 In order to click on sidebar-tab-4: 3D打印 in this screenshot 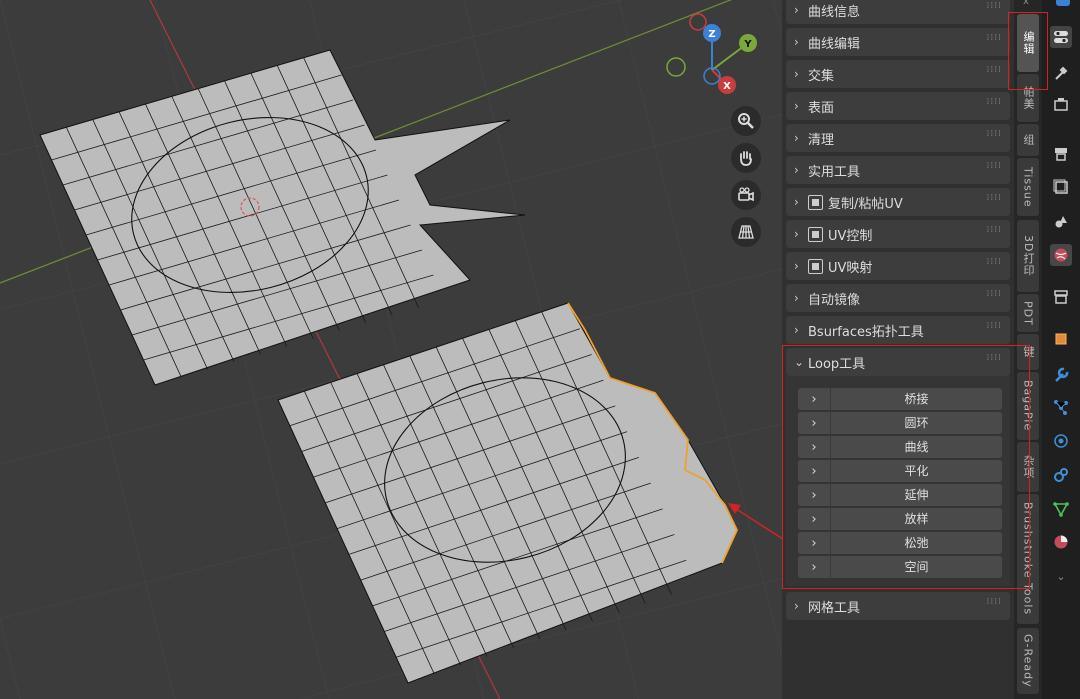, I will do `click(1028, 256)`.